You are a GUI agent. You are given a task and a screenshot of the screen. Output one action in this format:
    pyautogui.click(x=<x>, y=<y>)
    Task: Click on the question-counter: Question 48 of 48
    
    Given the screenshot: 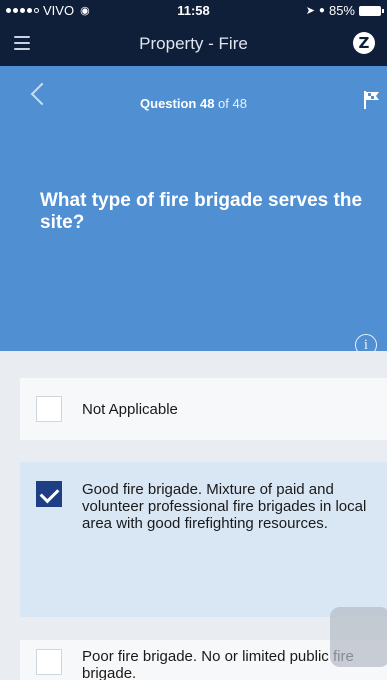 What is the action you would take?
    pyautogui.click(x=193, y=103)
    